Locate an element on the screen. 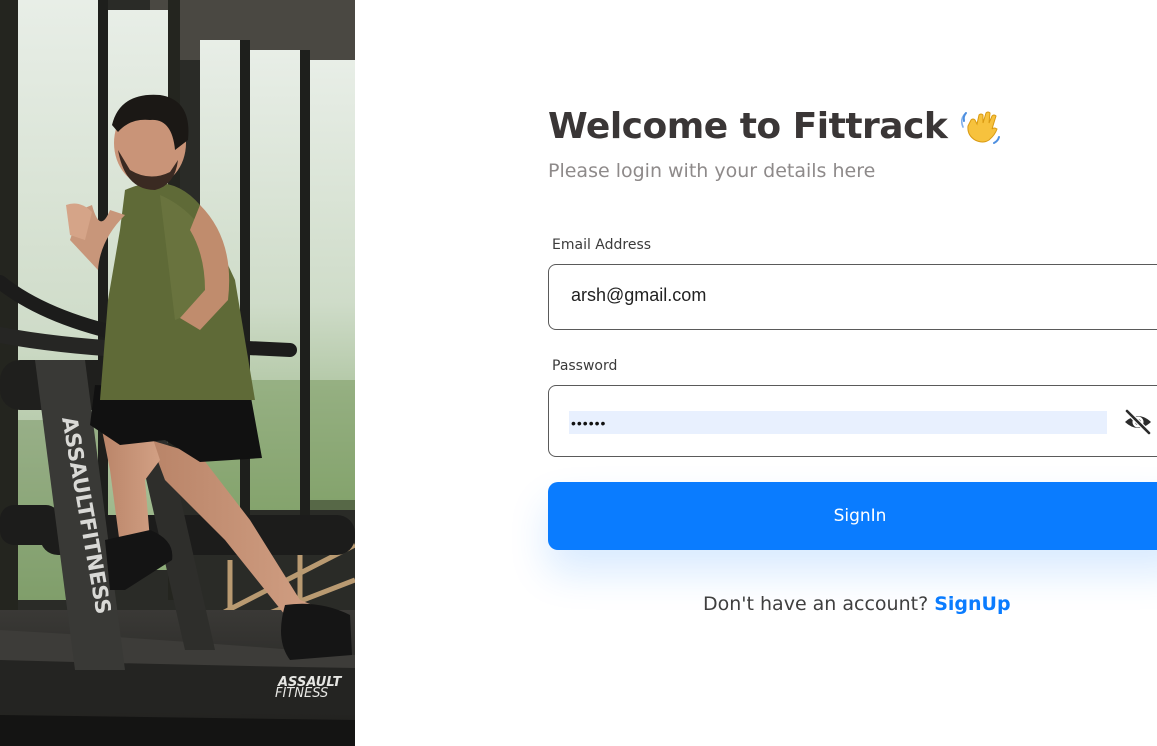  signup-link: SignUp is located at coordinates (972, 604).